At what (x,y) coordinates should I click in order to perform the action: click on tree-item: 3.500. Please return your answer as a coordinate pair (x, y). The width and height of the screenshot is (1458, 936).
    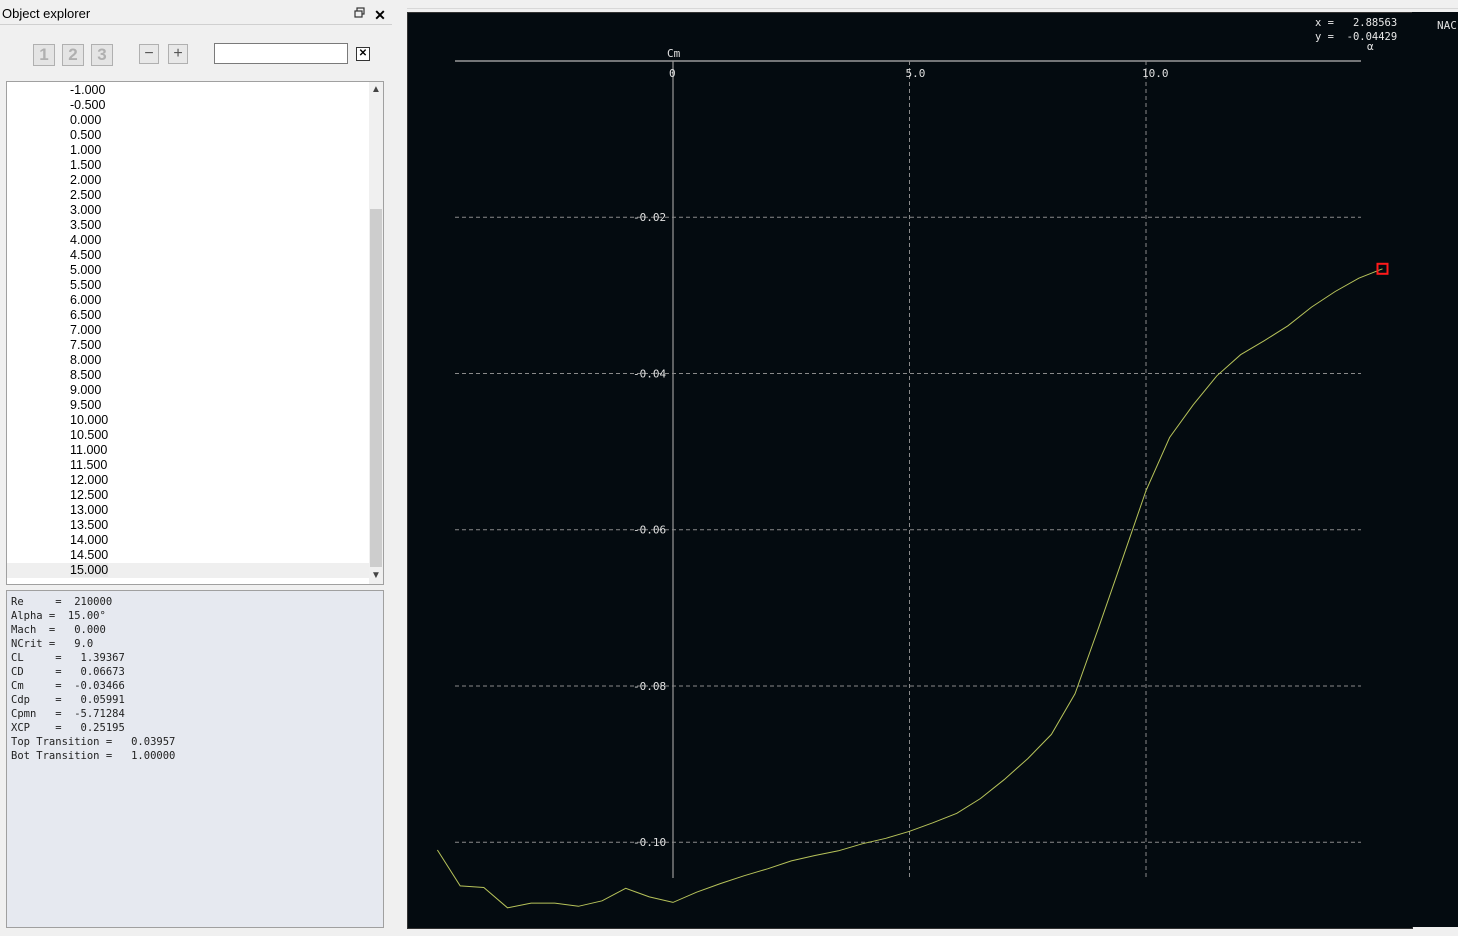
    Looking at the image, I should click on (188, 225).